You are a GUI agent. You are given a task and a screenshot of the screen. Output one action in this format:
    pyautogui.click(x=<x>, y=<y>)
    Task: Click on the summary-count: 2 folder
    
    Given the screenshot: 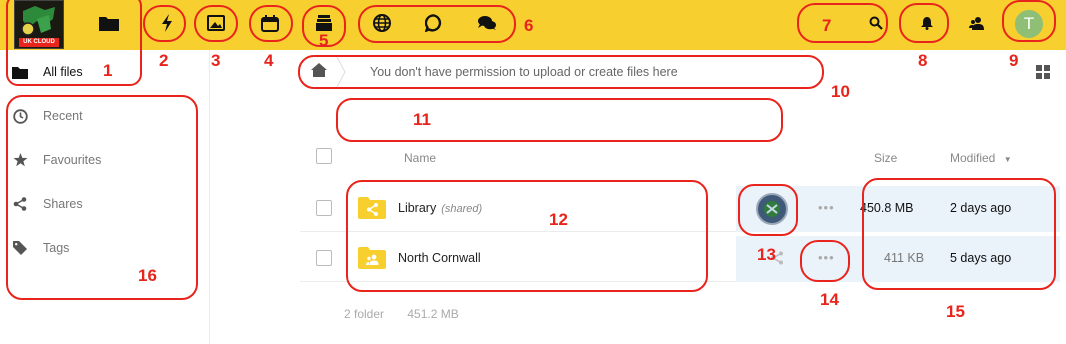 What is the action you would take?
    pyautogui.click(x=364, y=314)
    